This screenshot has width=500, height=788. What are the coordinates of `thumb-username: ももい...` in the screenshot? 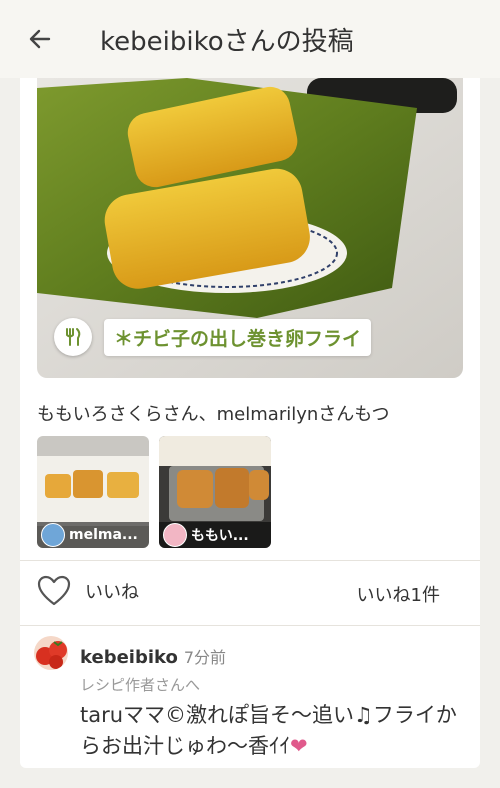 It's located at (220, 536).